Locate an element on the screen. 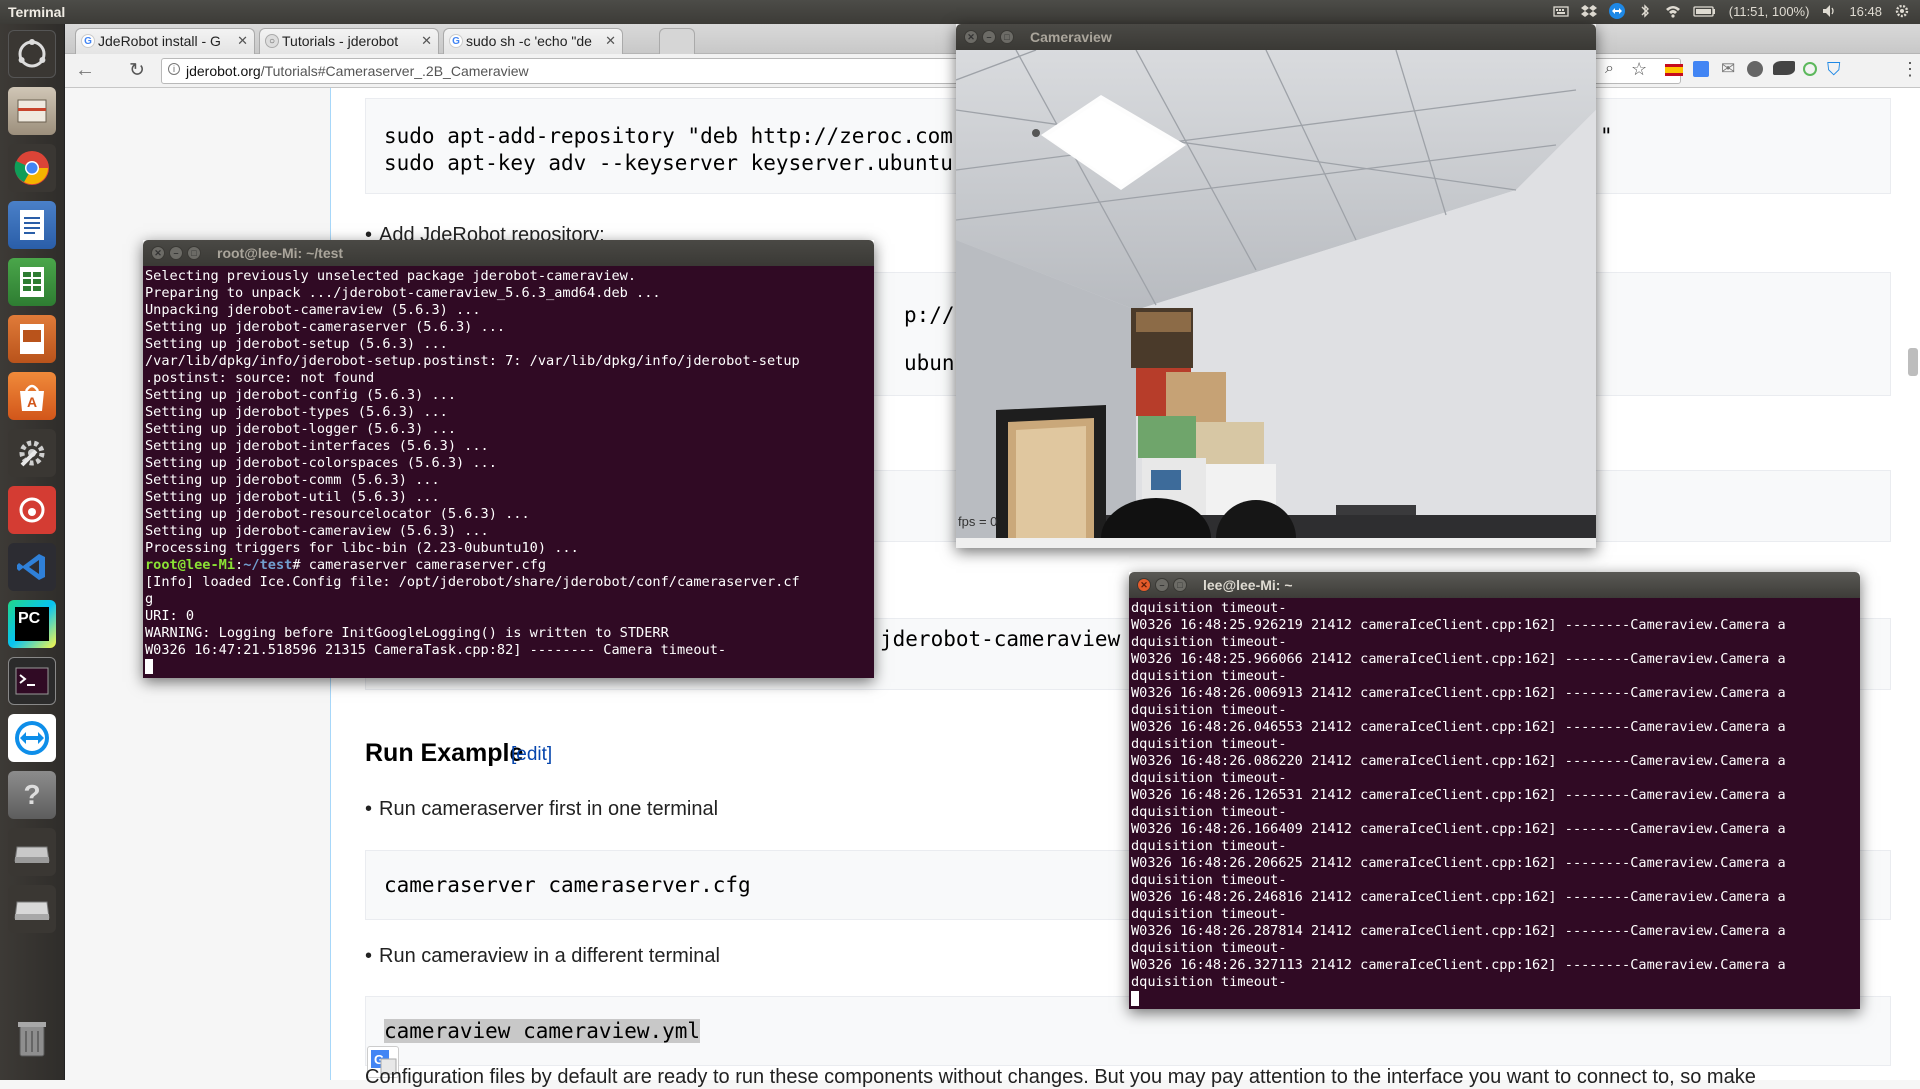 The width and height of the screenshot is (1920, 1089). tab-sudo-search: G sudo sh -c 'echo "de ✕ is located at coordinates (533, 41).